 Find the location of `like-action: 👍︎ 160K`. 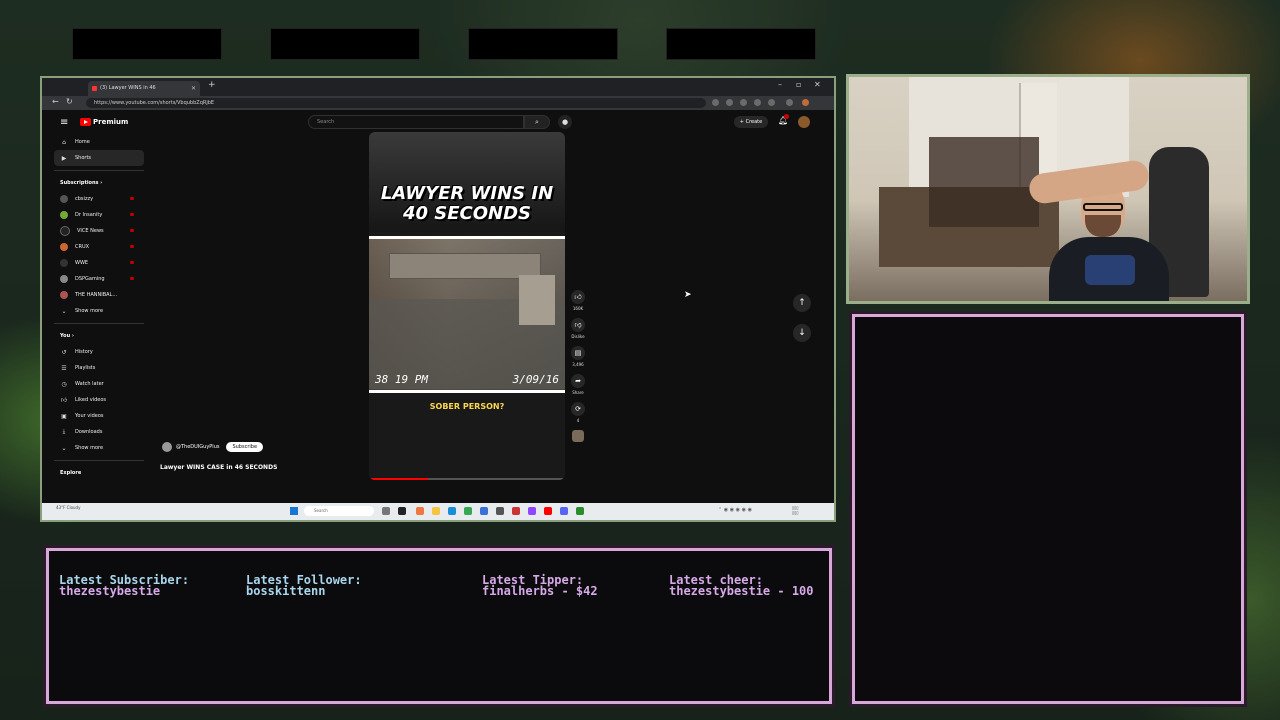

like-action: 👍︎ 160K is located at coordinates (578, 300).